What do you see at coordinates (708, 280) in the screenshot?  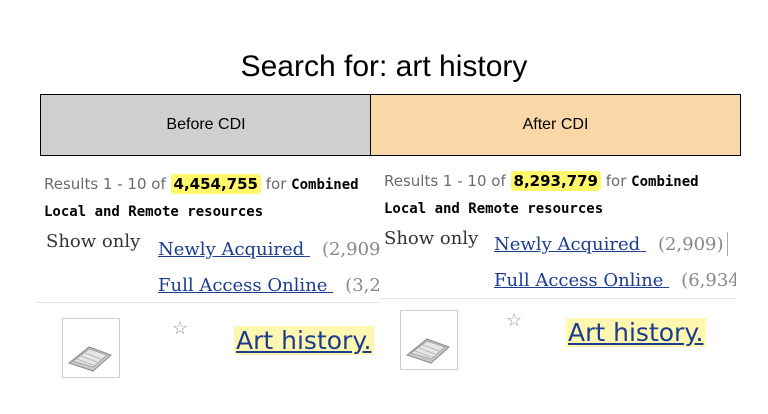 I see `filter-full-access-count: (6,934,` at bounding box center [708, 280].